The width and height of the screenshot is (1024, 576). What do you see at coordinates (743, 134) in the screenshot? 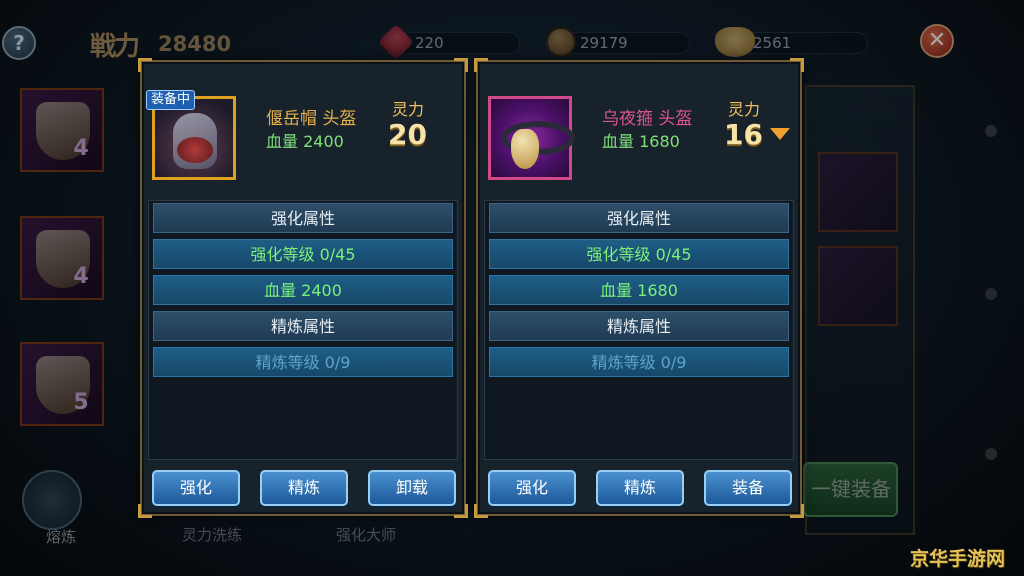
I see `spirit-value: 16` at bounding box center [743, 134].